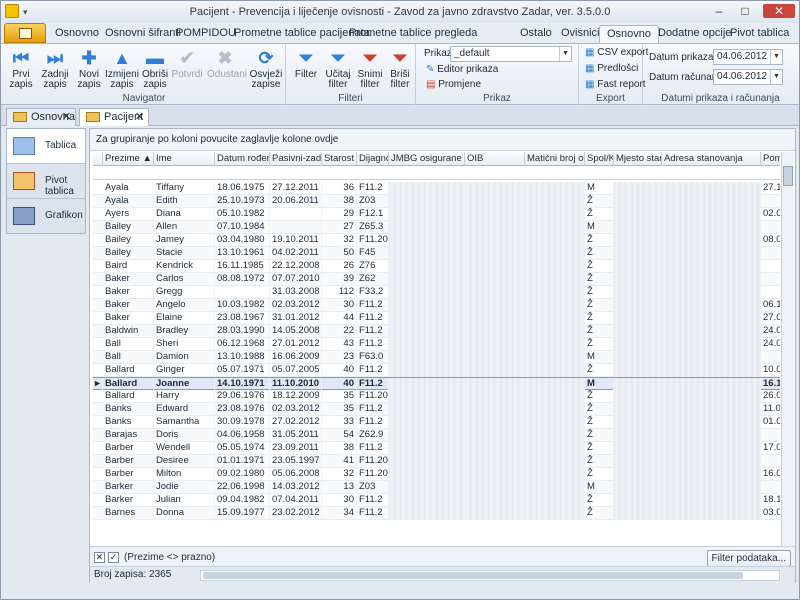 This screenshot has height=600, width=800. Describe the element at coordinates (296, 409) in the screenshot. I see `table-cell: 02.03.2012` at that location.